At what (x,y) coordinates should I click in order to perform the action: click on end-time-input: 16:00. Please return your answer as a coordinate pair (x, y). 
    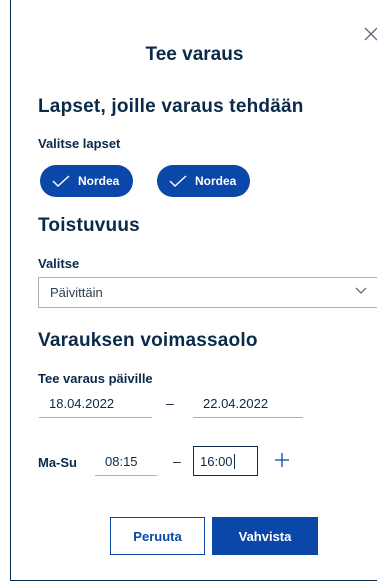
    Looking at the image, I should click on (225, 461).